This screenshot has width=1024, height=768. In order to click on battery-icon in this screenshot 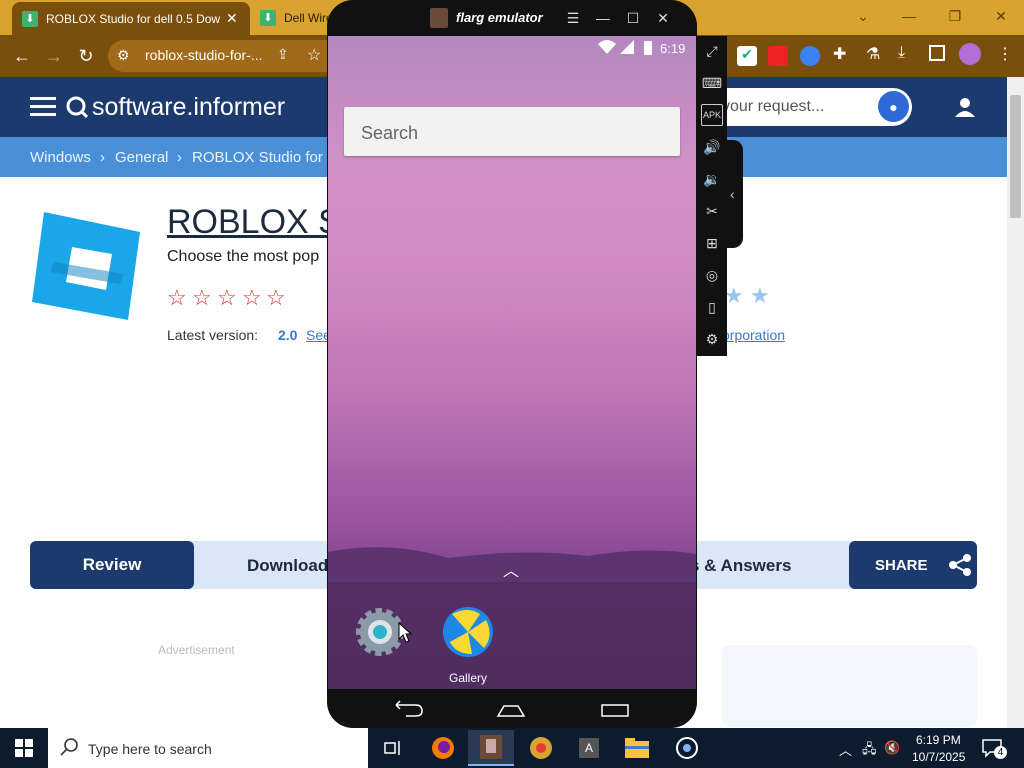, I will do `click(648, 48)`.